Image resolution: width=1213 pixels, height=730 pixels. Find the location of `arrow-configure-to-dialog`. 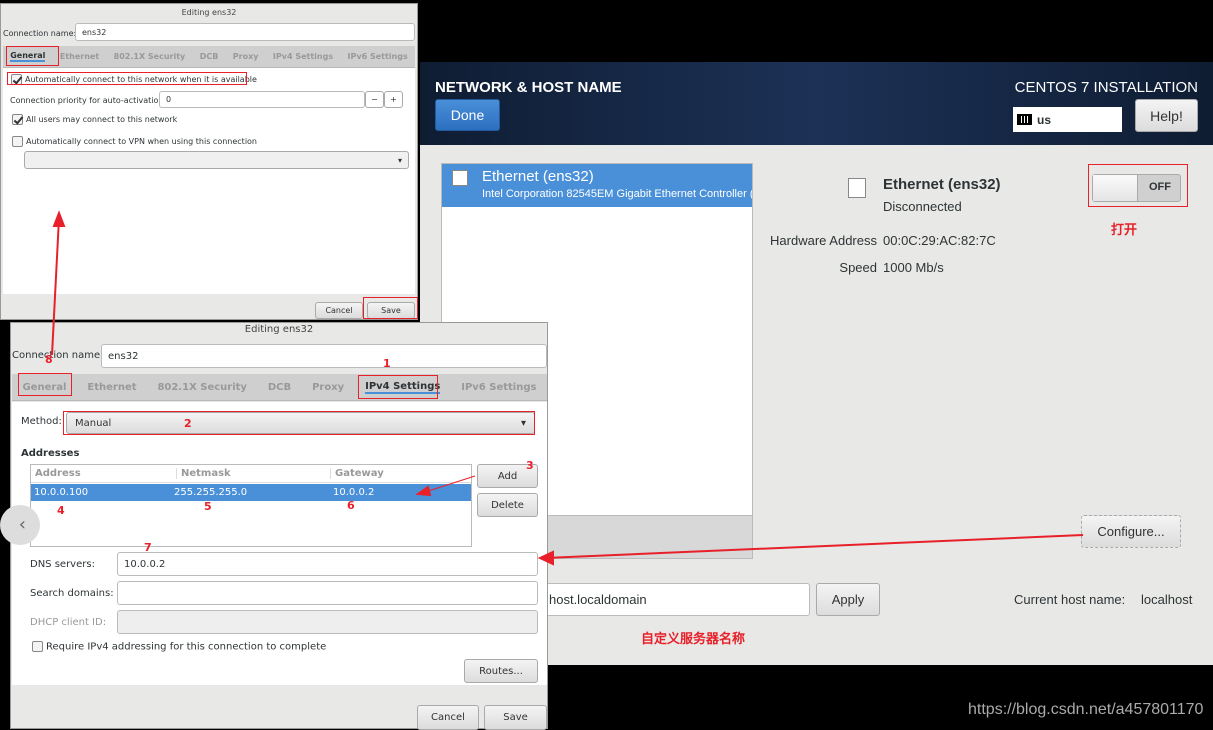

arrow-configure-to-dialog is located at coordinates (814, 546).